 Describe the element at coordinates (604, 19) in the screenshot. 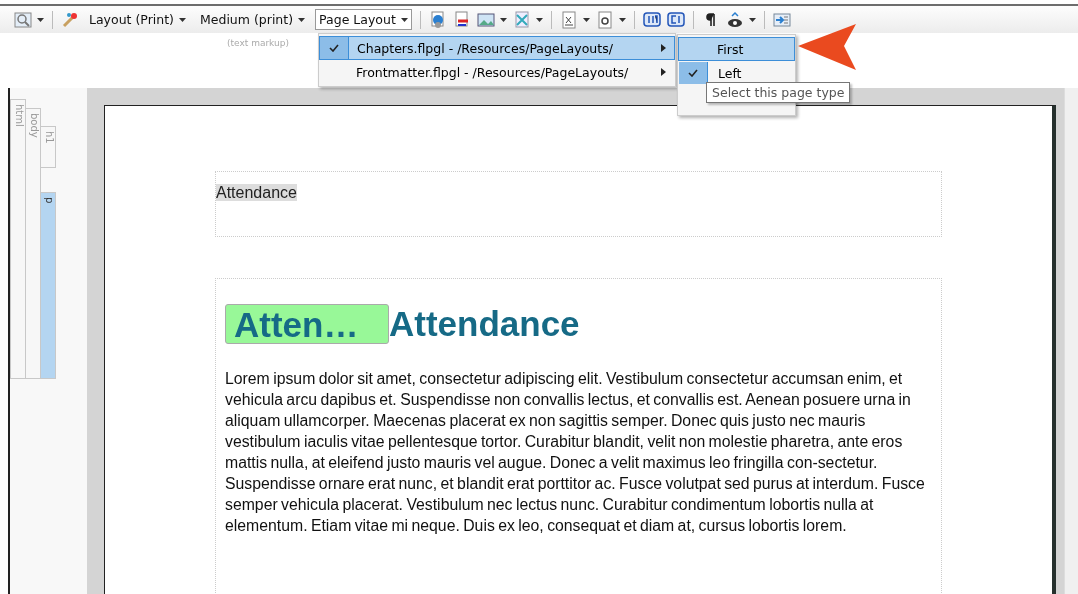

I see `letter-icon` at that location.